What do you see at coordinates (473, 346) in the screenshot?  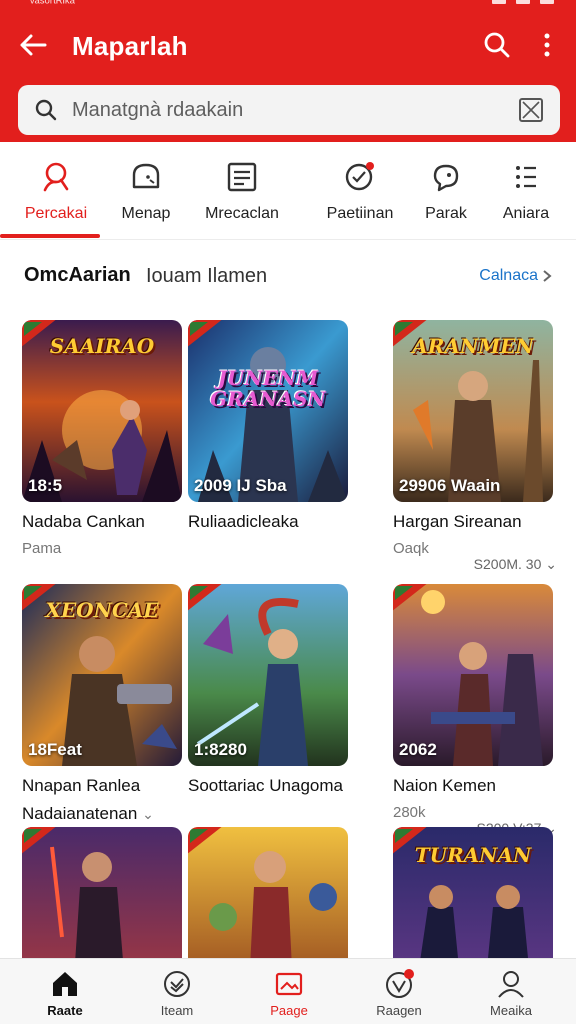 I see `game-art-title: ARANMEN` at bounding box center [473, 346].